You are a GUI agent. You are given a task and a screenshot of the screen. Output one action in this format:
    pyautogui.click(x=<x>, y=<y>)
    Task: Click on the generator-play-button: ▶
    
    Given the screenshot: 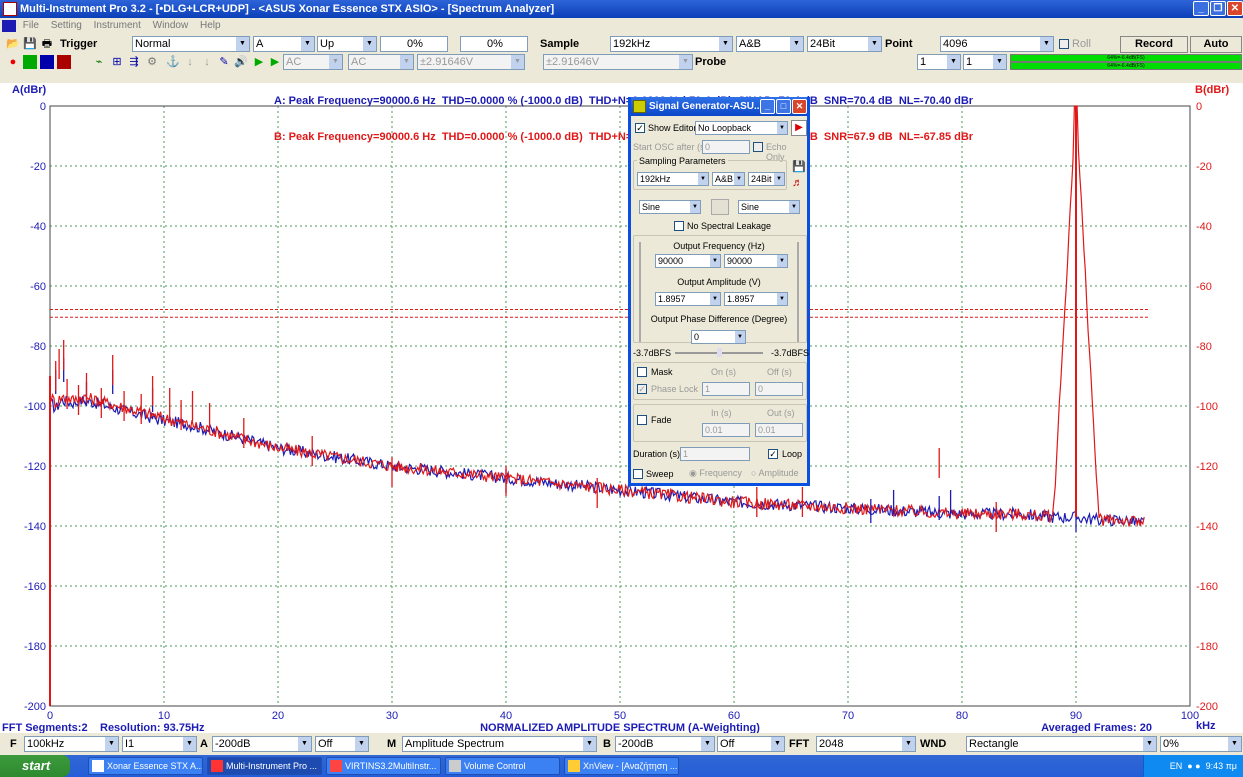 What is the action you would take?
    pyautogui.click(x=799, y=128)
    